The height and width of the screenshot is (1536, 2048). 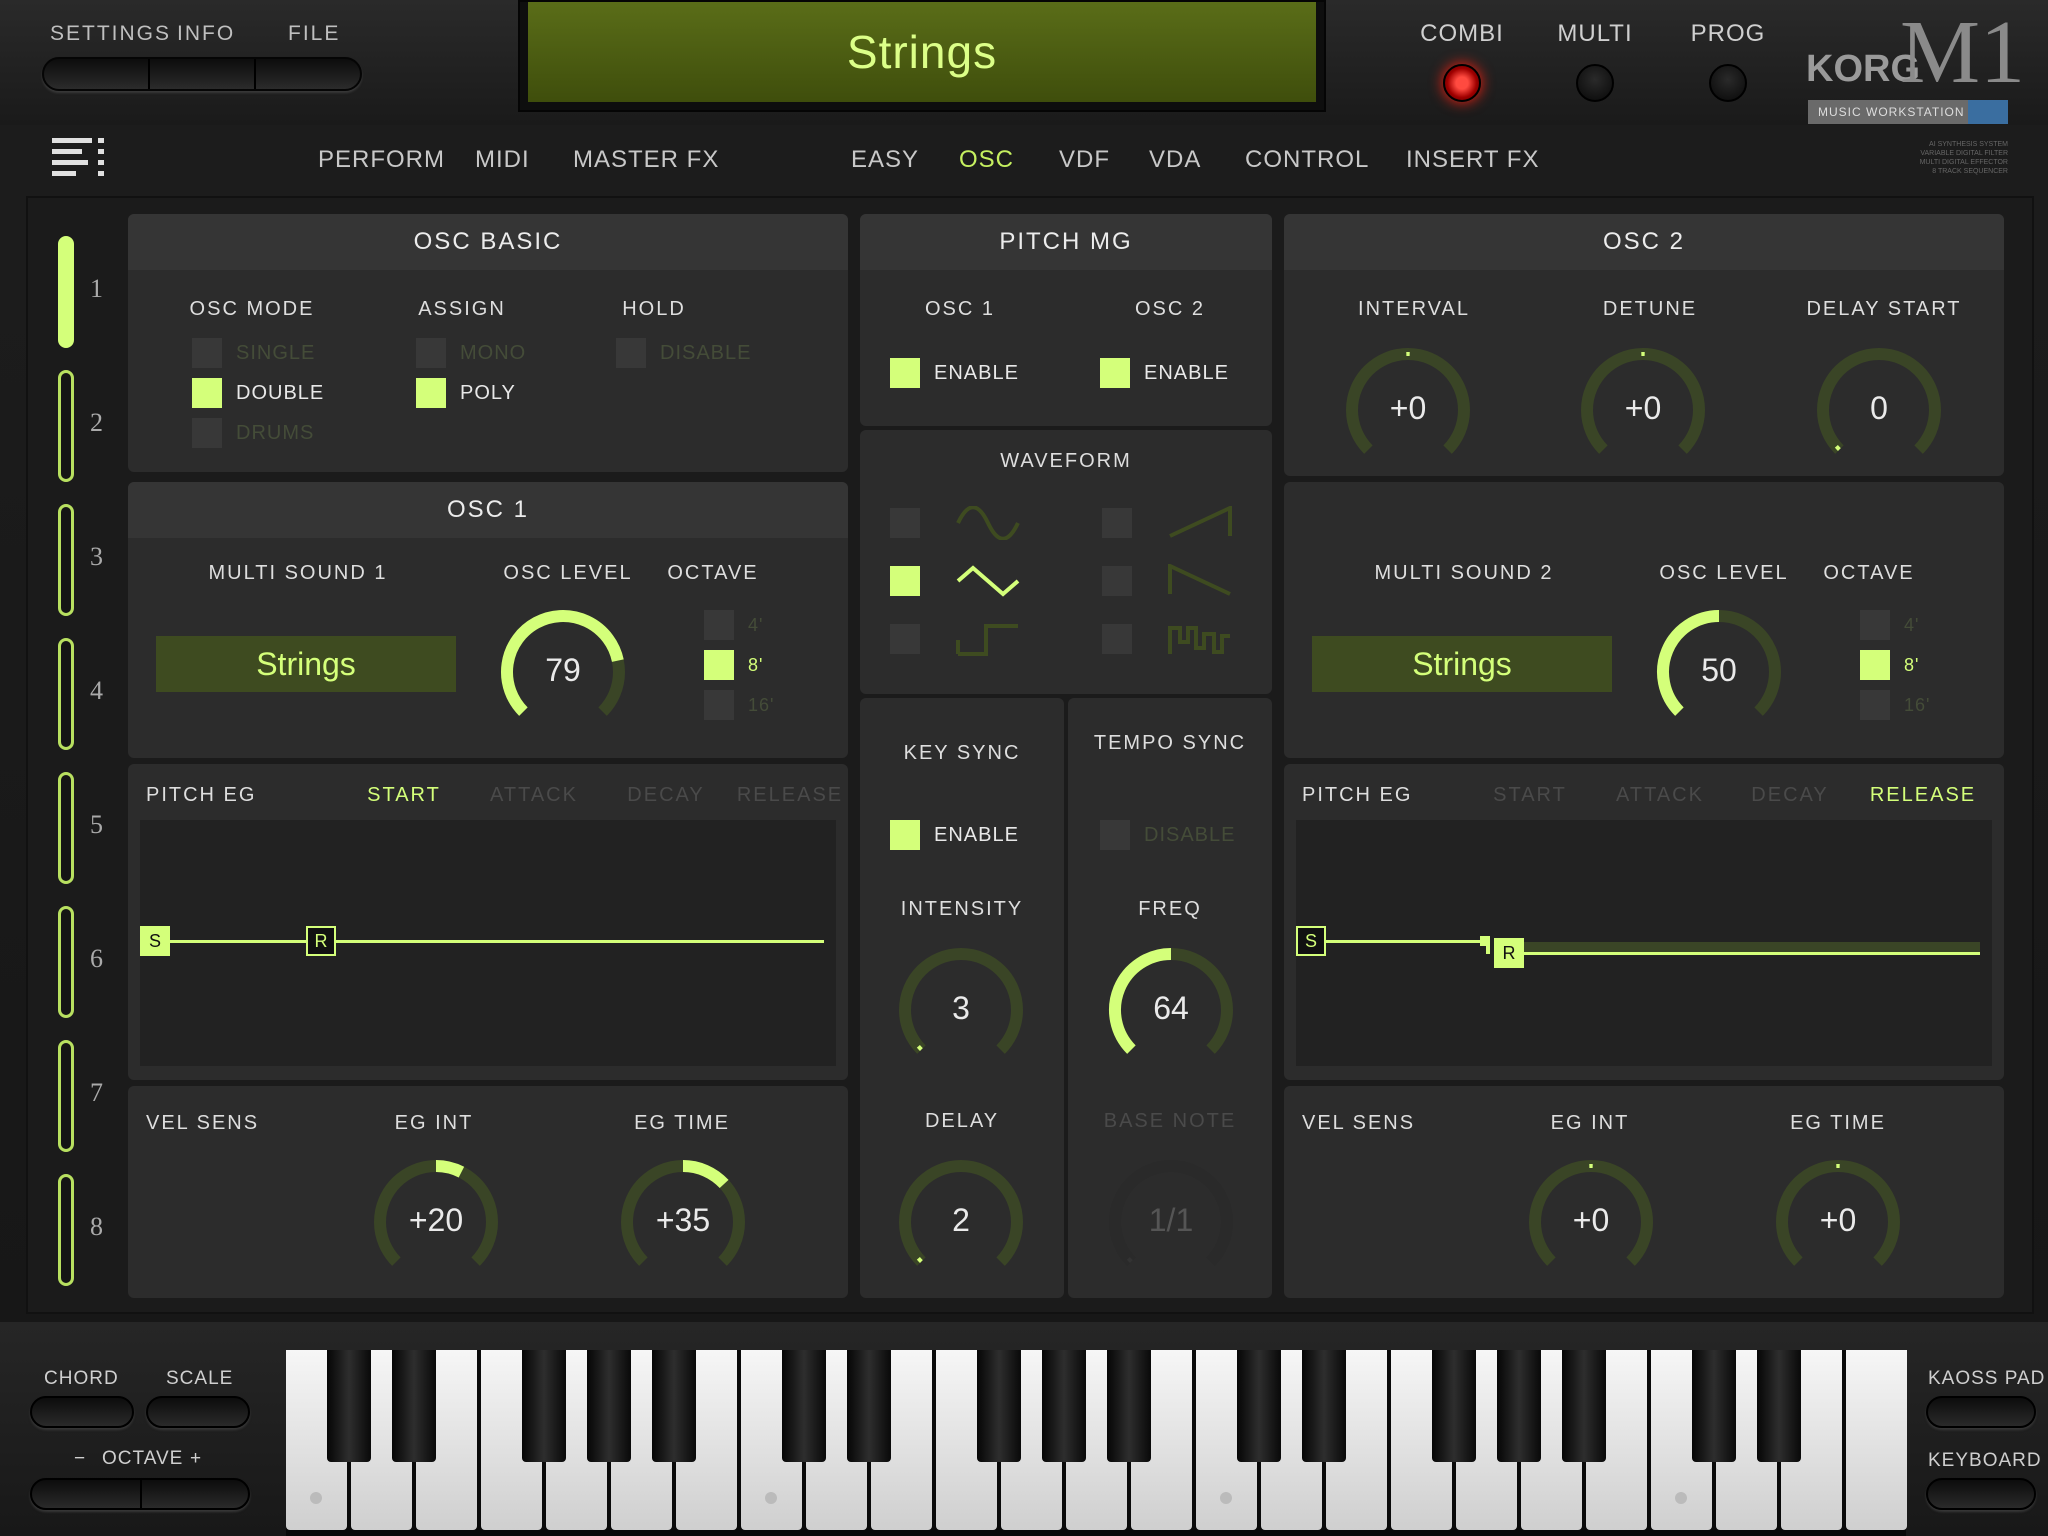 What do you see at coordinates (381, 160) in the screenshot?
I see `tab-perform: PERFORM` at bounding box center [381, 160].